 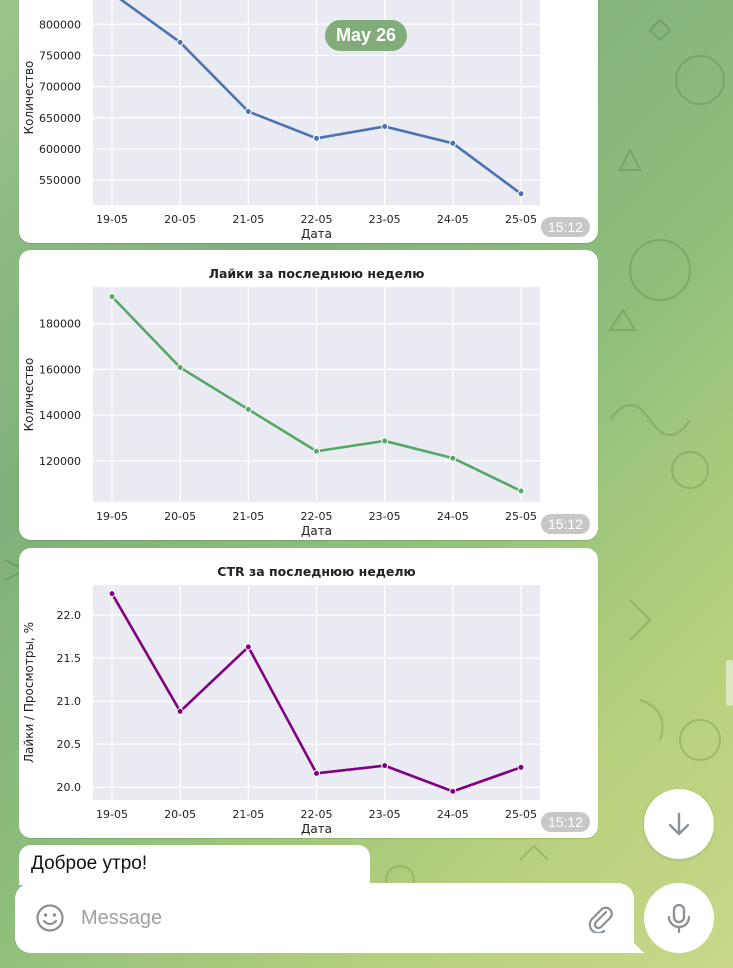 I want to click on date-pill: May 26, so click(x=366, y=35).